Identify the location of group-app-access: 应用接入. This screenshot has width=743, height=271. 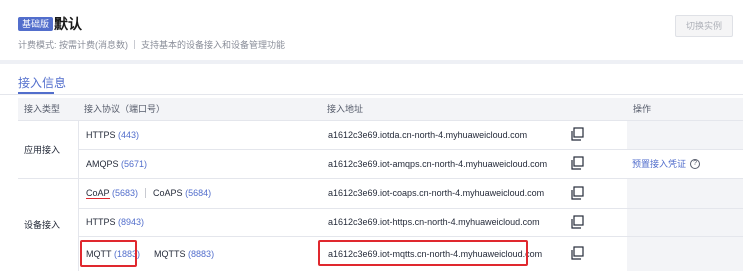
(42, 149).